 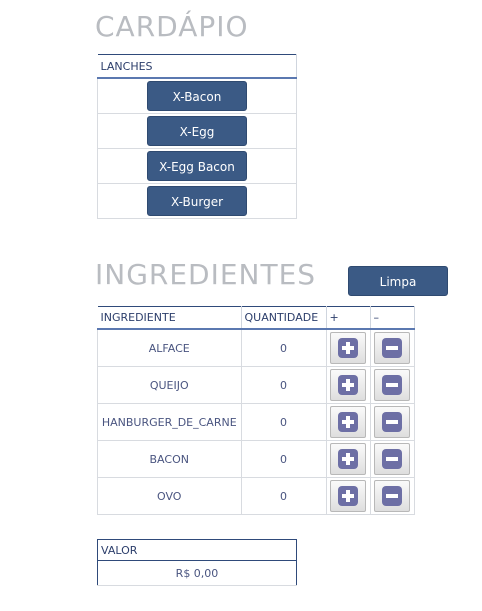 I want to click on ingredient-name: QUEIJO, so click(x=169, y=385).